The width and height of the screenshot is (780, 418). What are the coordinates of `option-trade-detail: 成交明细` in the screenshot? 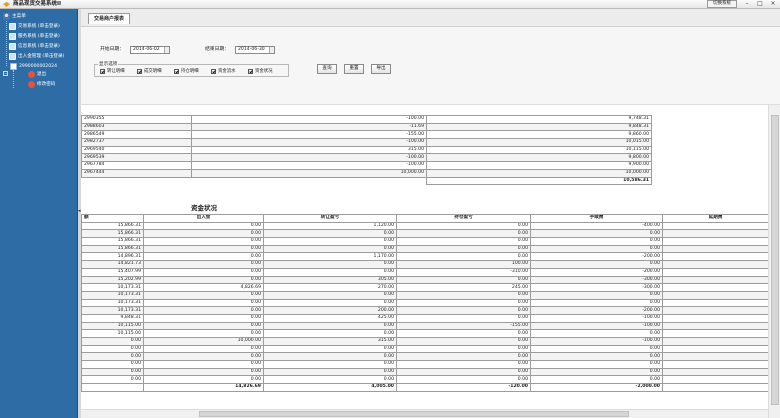 It's located at (149, 71).